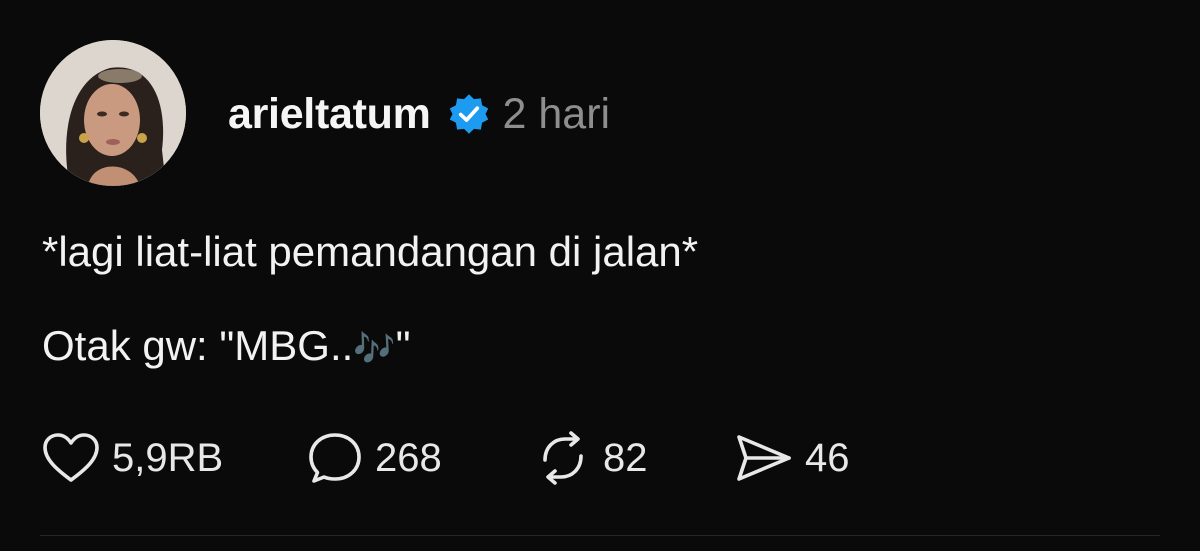 This screenshot has width=1200, height=551. I want to click on action-bar: 5,9RB 268 82 46, so click(446, 458).